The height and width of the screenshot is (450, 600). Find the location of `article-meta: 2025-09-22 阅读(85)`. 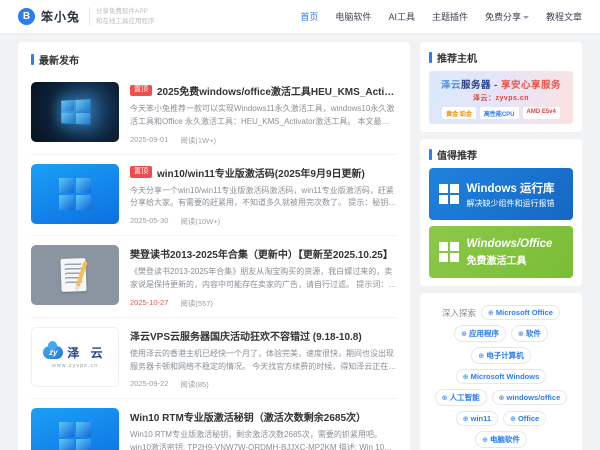

article-meta: 2025-09-22 阅读(85) is located at coordinates (263, 384).